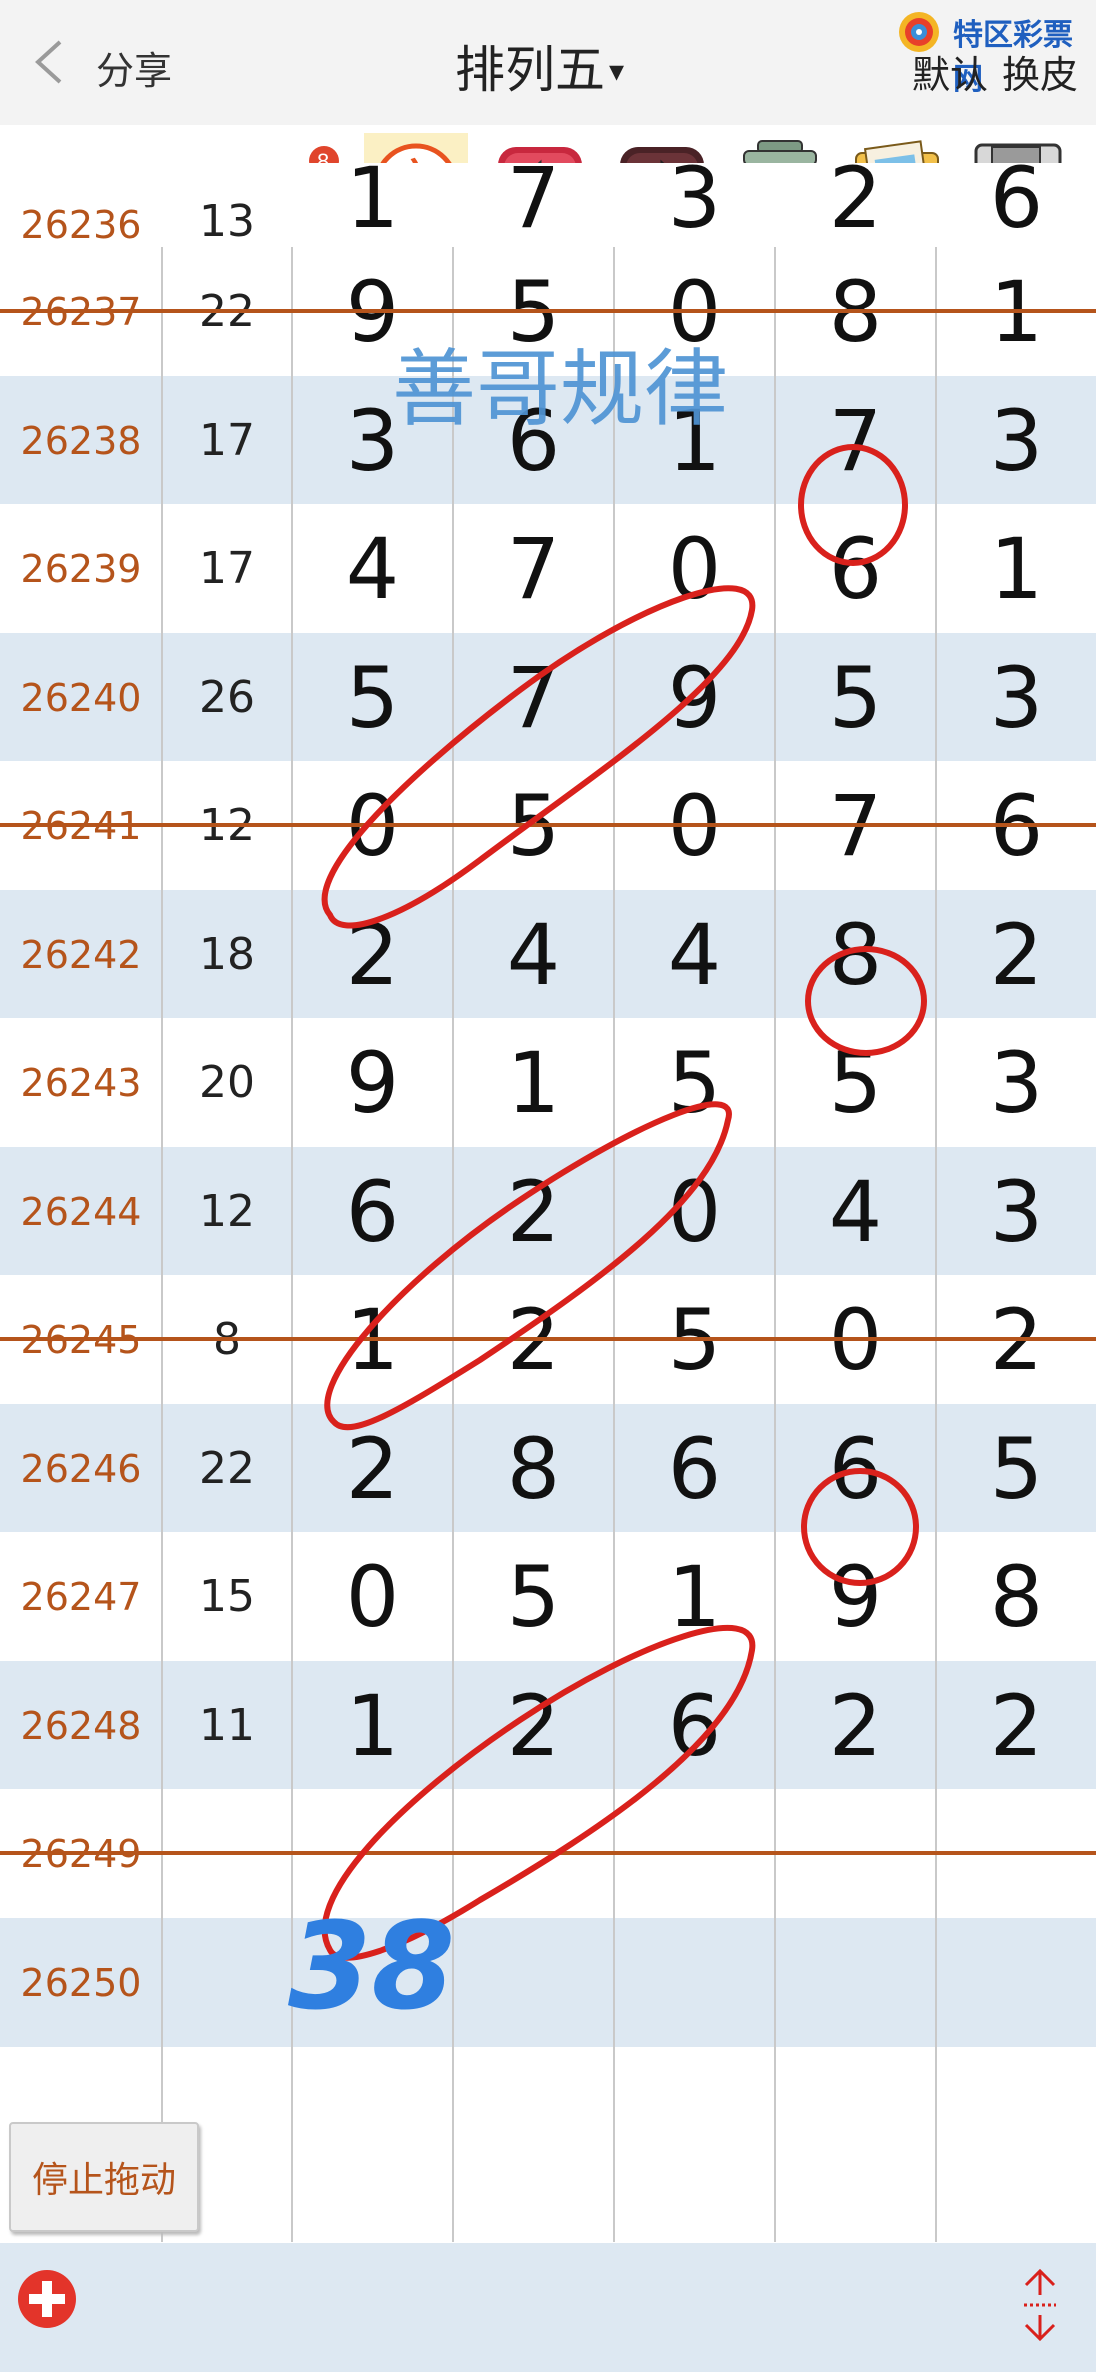 This screenshot has height=2372, width=1096. What do you see at coordinates (104, 2177) in the screenshot?
I see `stop-drag-button: 停止拖动` at bounding box center [104, 2177].